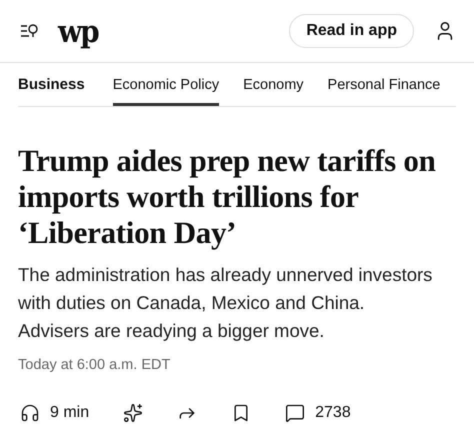 Image resolution: width=474 pixels, height=439 pixels. I want to click on sparkles-icon, so click(133, 413).